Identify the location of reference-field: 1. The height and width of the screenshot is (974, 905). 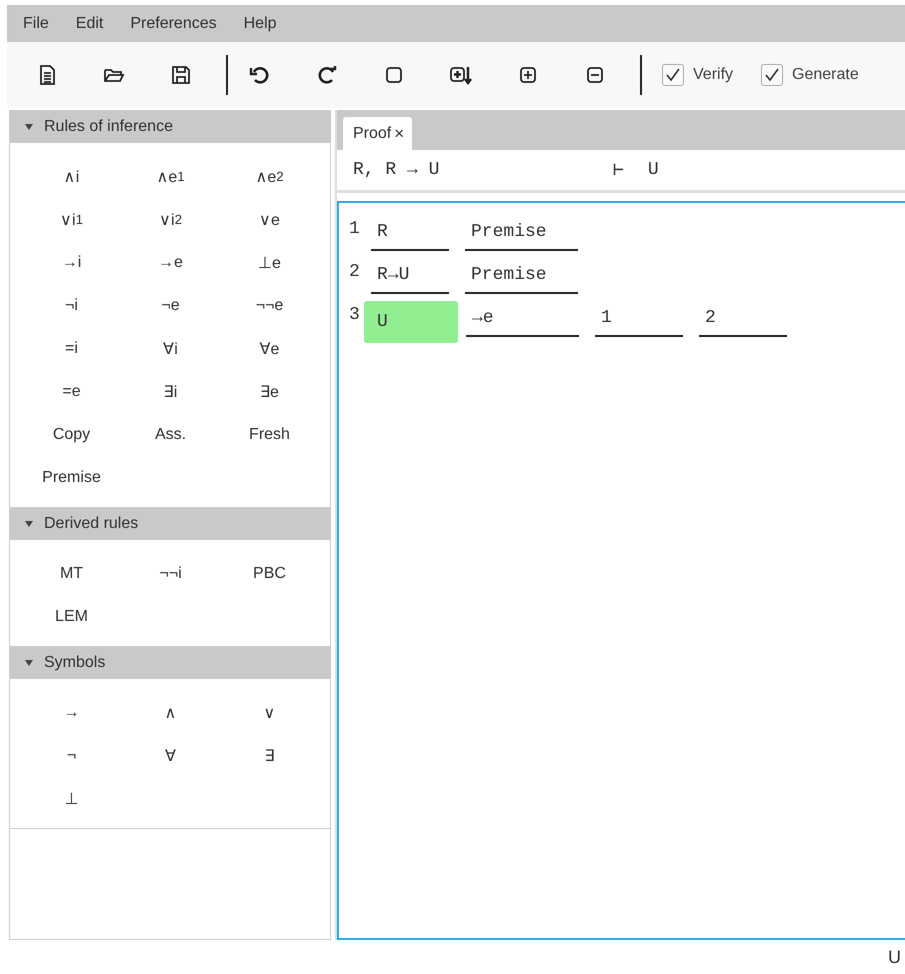
(639, 319).